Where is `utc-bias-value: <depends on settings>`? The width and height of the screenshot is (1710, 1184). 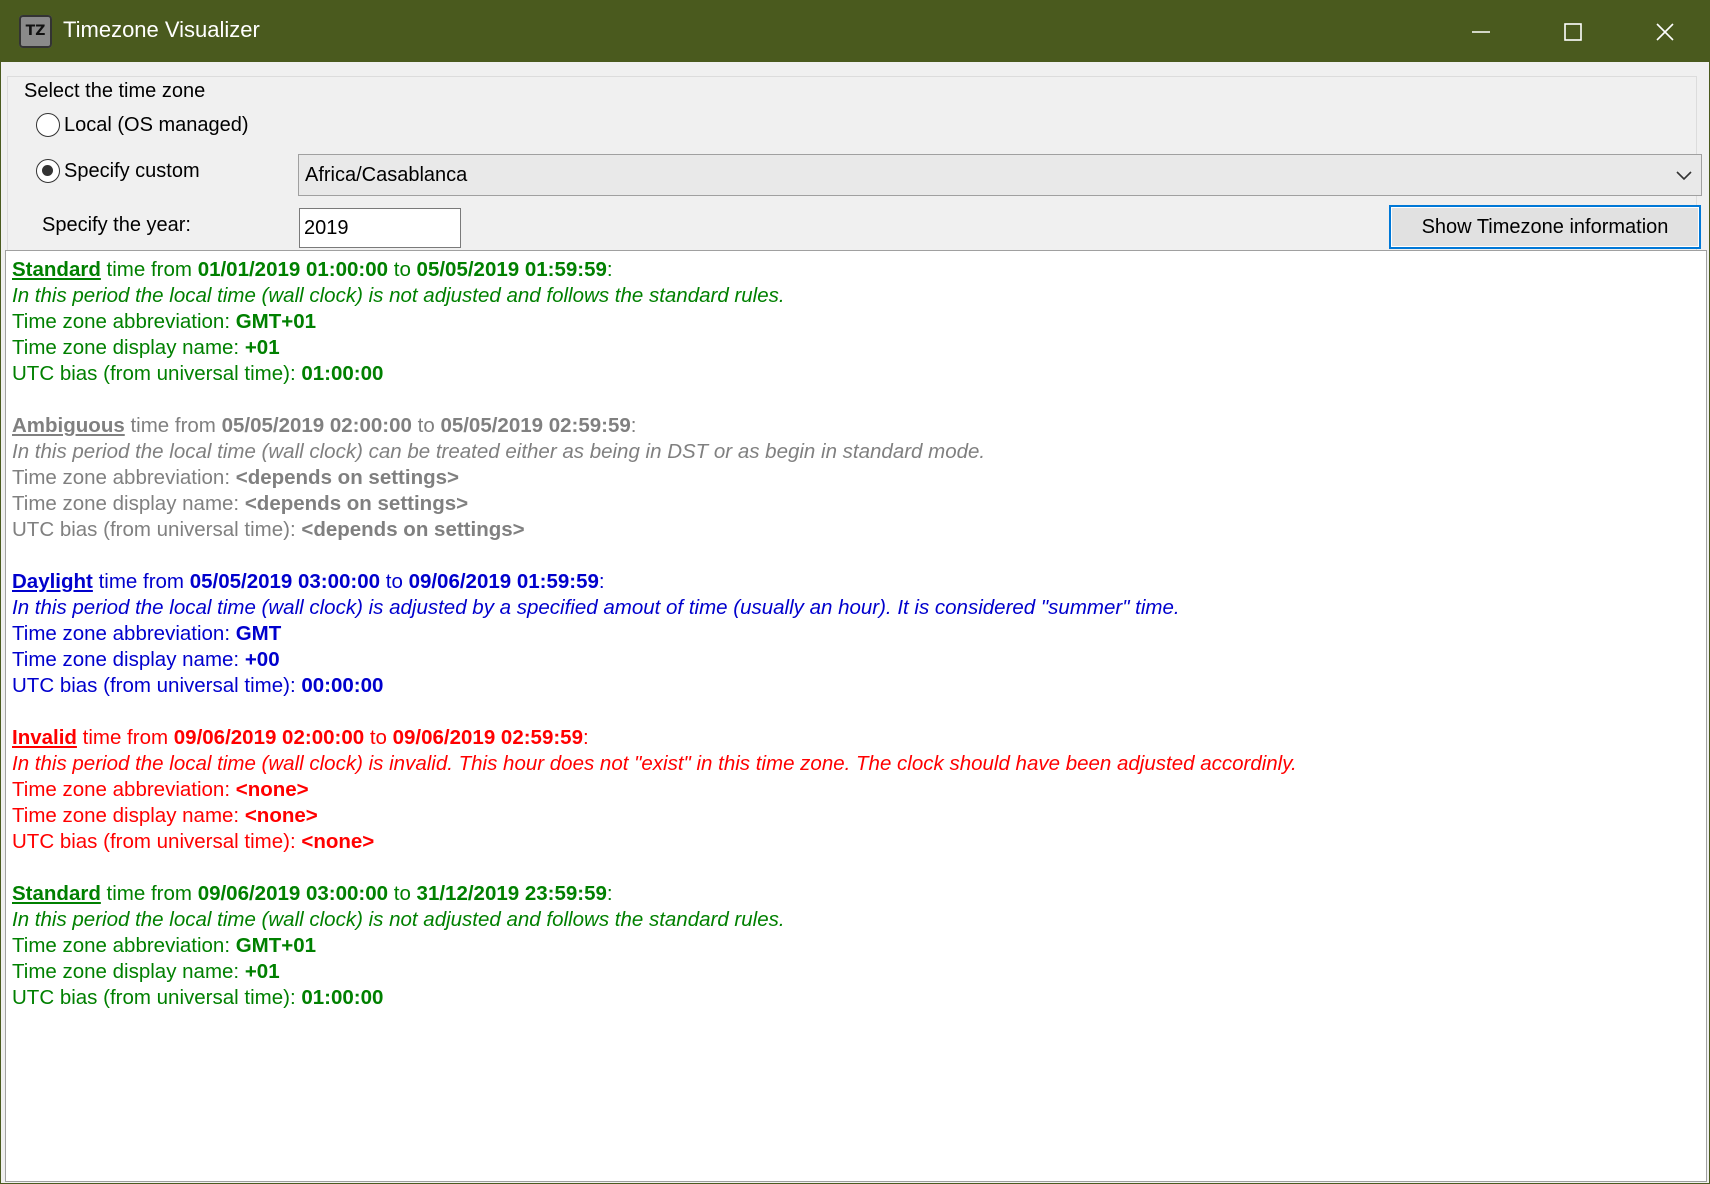
utc-bias-value: <depends on settings> is located at coordinates (413, 529).